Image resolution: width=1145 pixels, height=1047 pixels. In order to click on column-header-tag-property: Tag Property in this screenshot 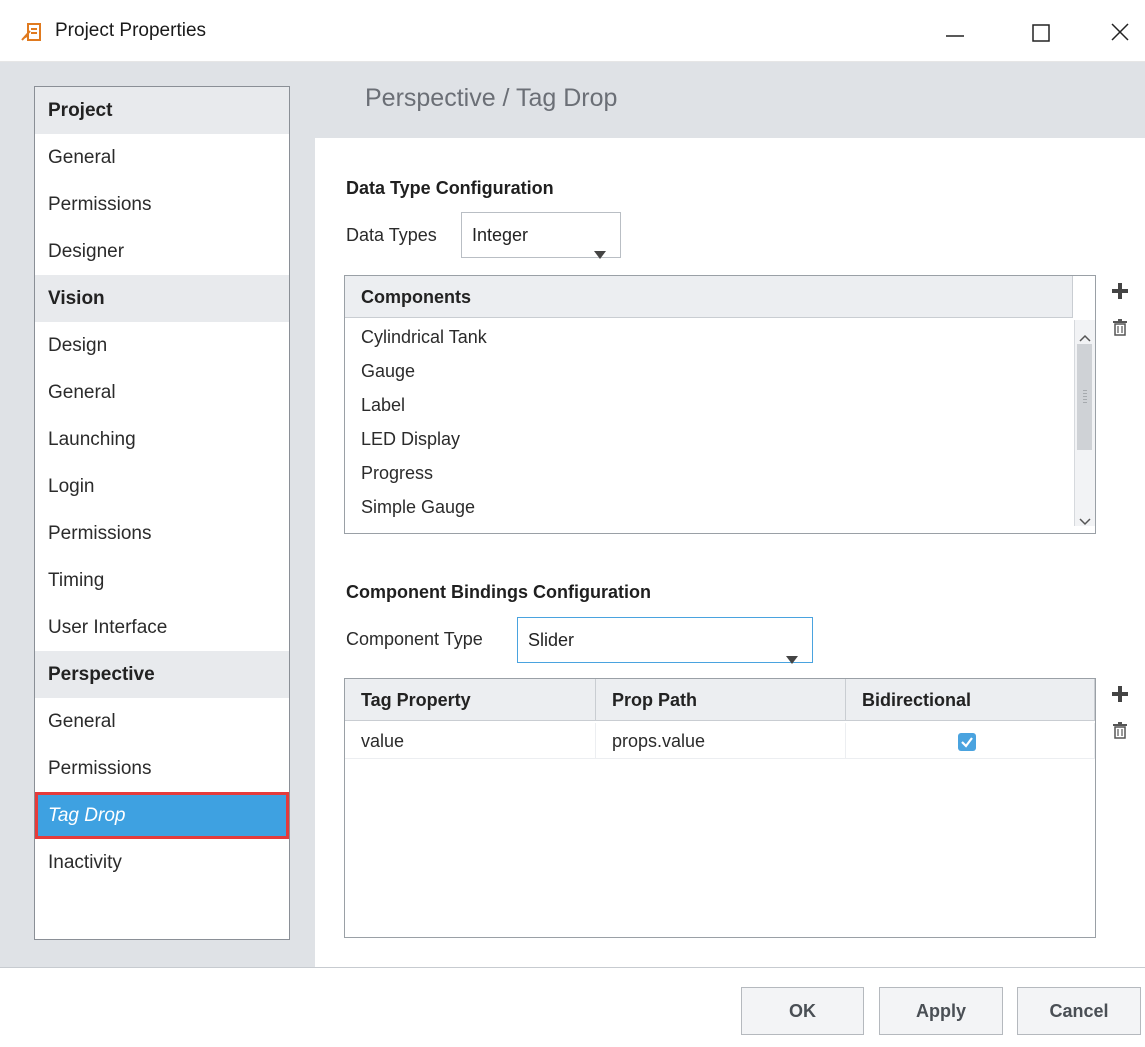, I will do `click(470, 700)`.